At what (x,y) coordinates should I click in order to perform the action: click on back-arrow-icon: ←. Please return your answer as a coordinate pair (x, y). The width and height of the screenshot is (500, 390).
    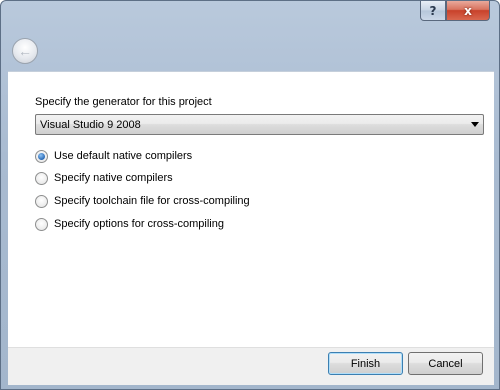
    Looking at the image, I should click on (25, 51).